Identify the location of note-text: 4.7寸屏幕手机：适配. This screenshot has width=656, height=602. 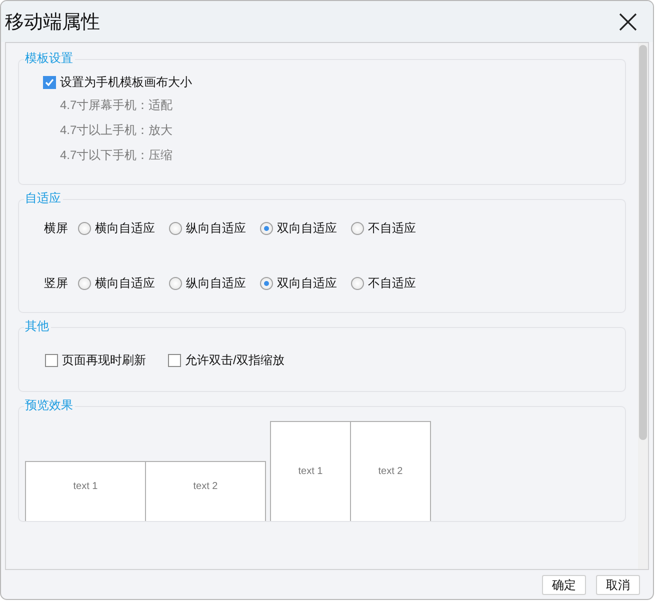
(116, 105).